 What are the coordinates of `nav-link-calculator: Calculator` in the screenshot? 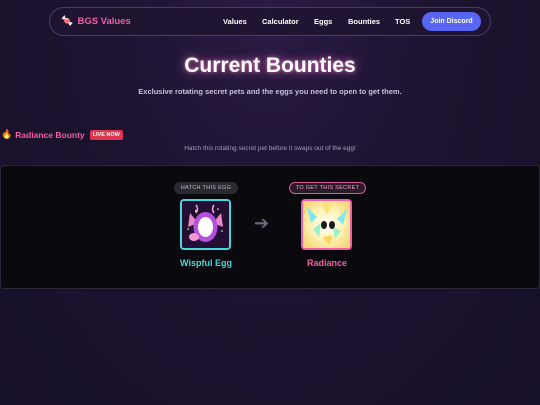 It's located at (280, 21).